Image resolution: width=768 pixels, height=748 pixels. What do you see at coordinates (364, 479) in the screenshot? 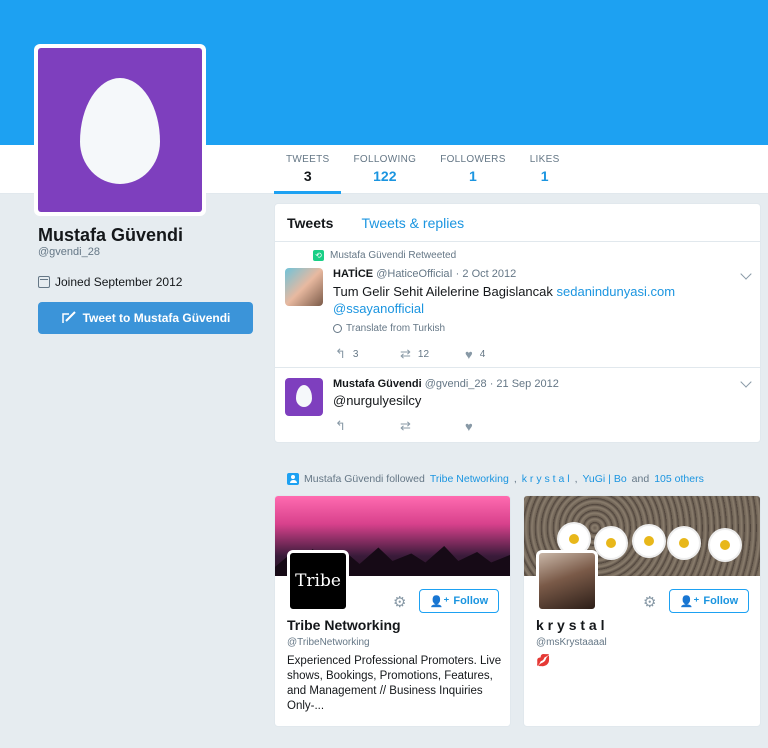
I see `followed-prefix: Mustafa Güvendi followed` at bounding box center [364, 479].